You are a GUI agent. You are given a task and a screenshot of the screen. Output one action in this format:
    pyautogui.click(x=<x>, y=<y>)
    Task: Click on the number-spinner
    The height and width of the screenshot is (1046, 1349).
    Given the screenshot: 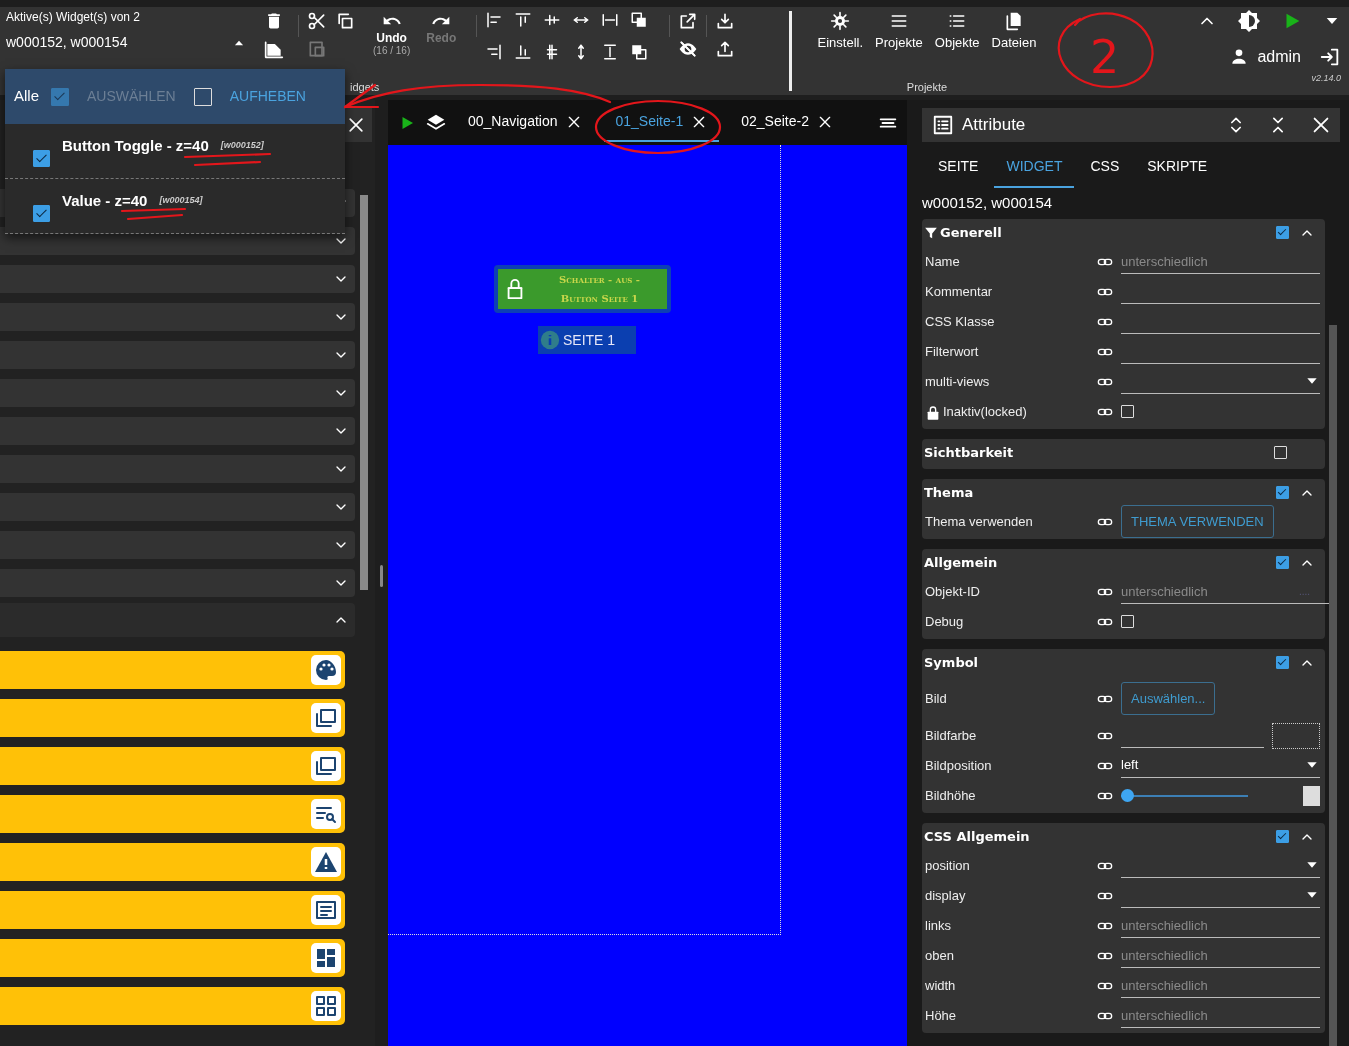 What is the action you would take?
    pyautogui.click(x=1311, y=795)
    